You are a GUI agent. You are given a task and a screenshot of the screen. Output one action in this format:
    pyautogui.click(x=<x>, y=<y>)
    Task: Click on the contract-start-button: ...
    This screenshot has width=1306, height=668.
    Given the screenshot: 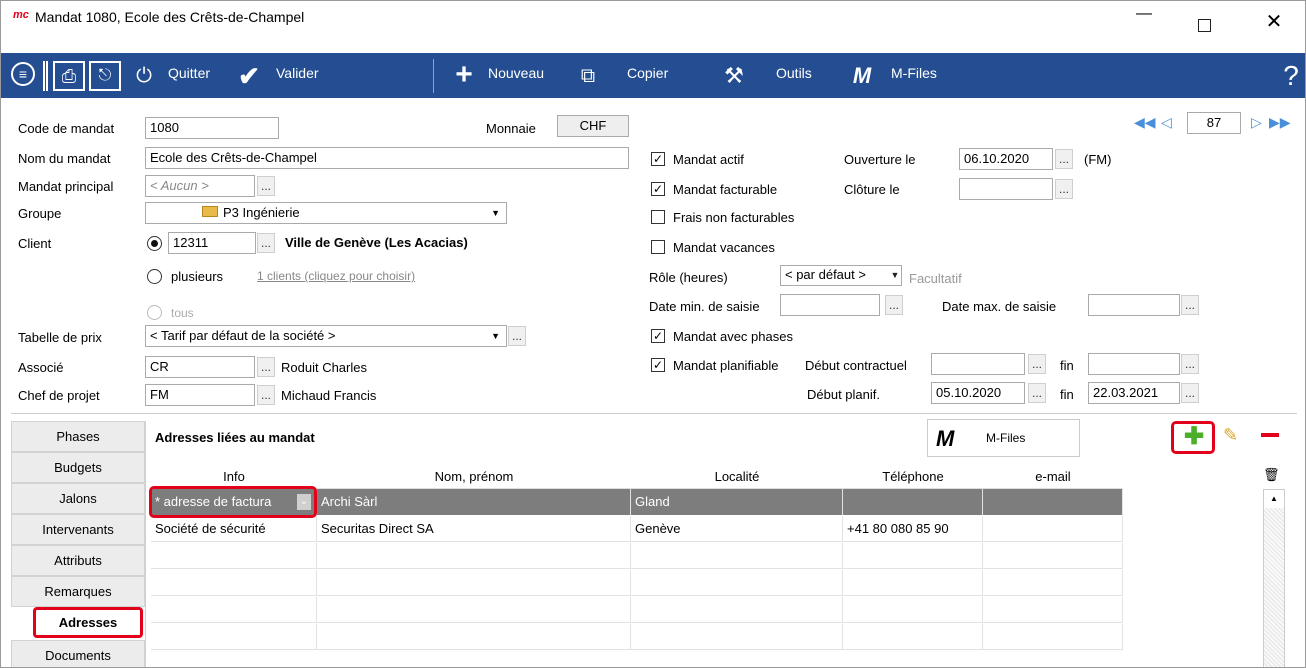 What is the action you would take?
    pyautogui.click(x=1037, y=364)
    